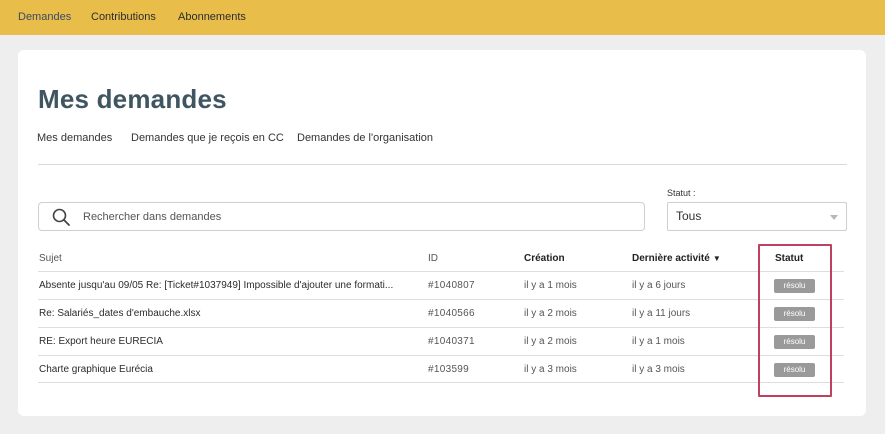 This screenshot has height=434, width=885. What do you see at coordinates (659, 285) in the screenshot?
I see `row-last-activity: il y a 6 jours` at bounding box center [659, 285].